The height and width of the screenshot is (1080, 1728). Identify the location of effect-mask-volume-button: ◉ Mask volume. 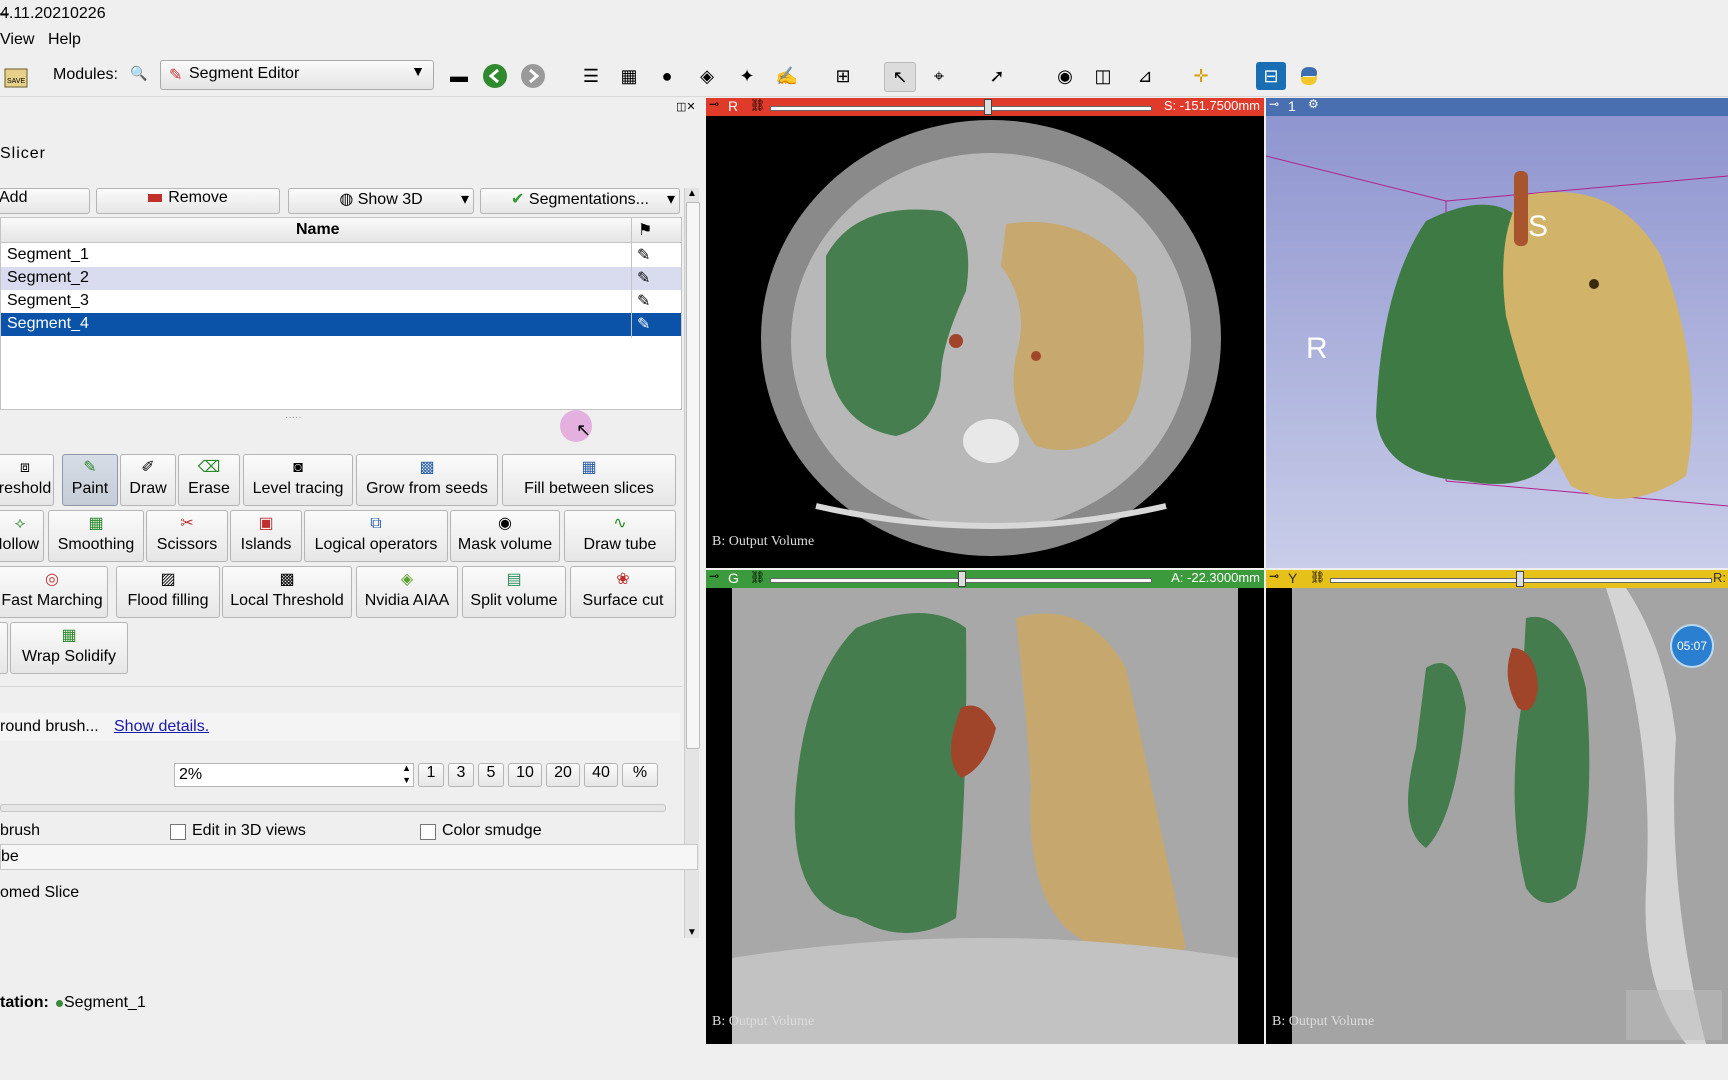
(505, 536).